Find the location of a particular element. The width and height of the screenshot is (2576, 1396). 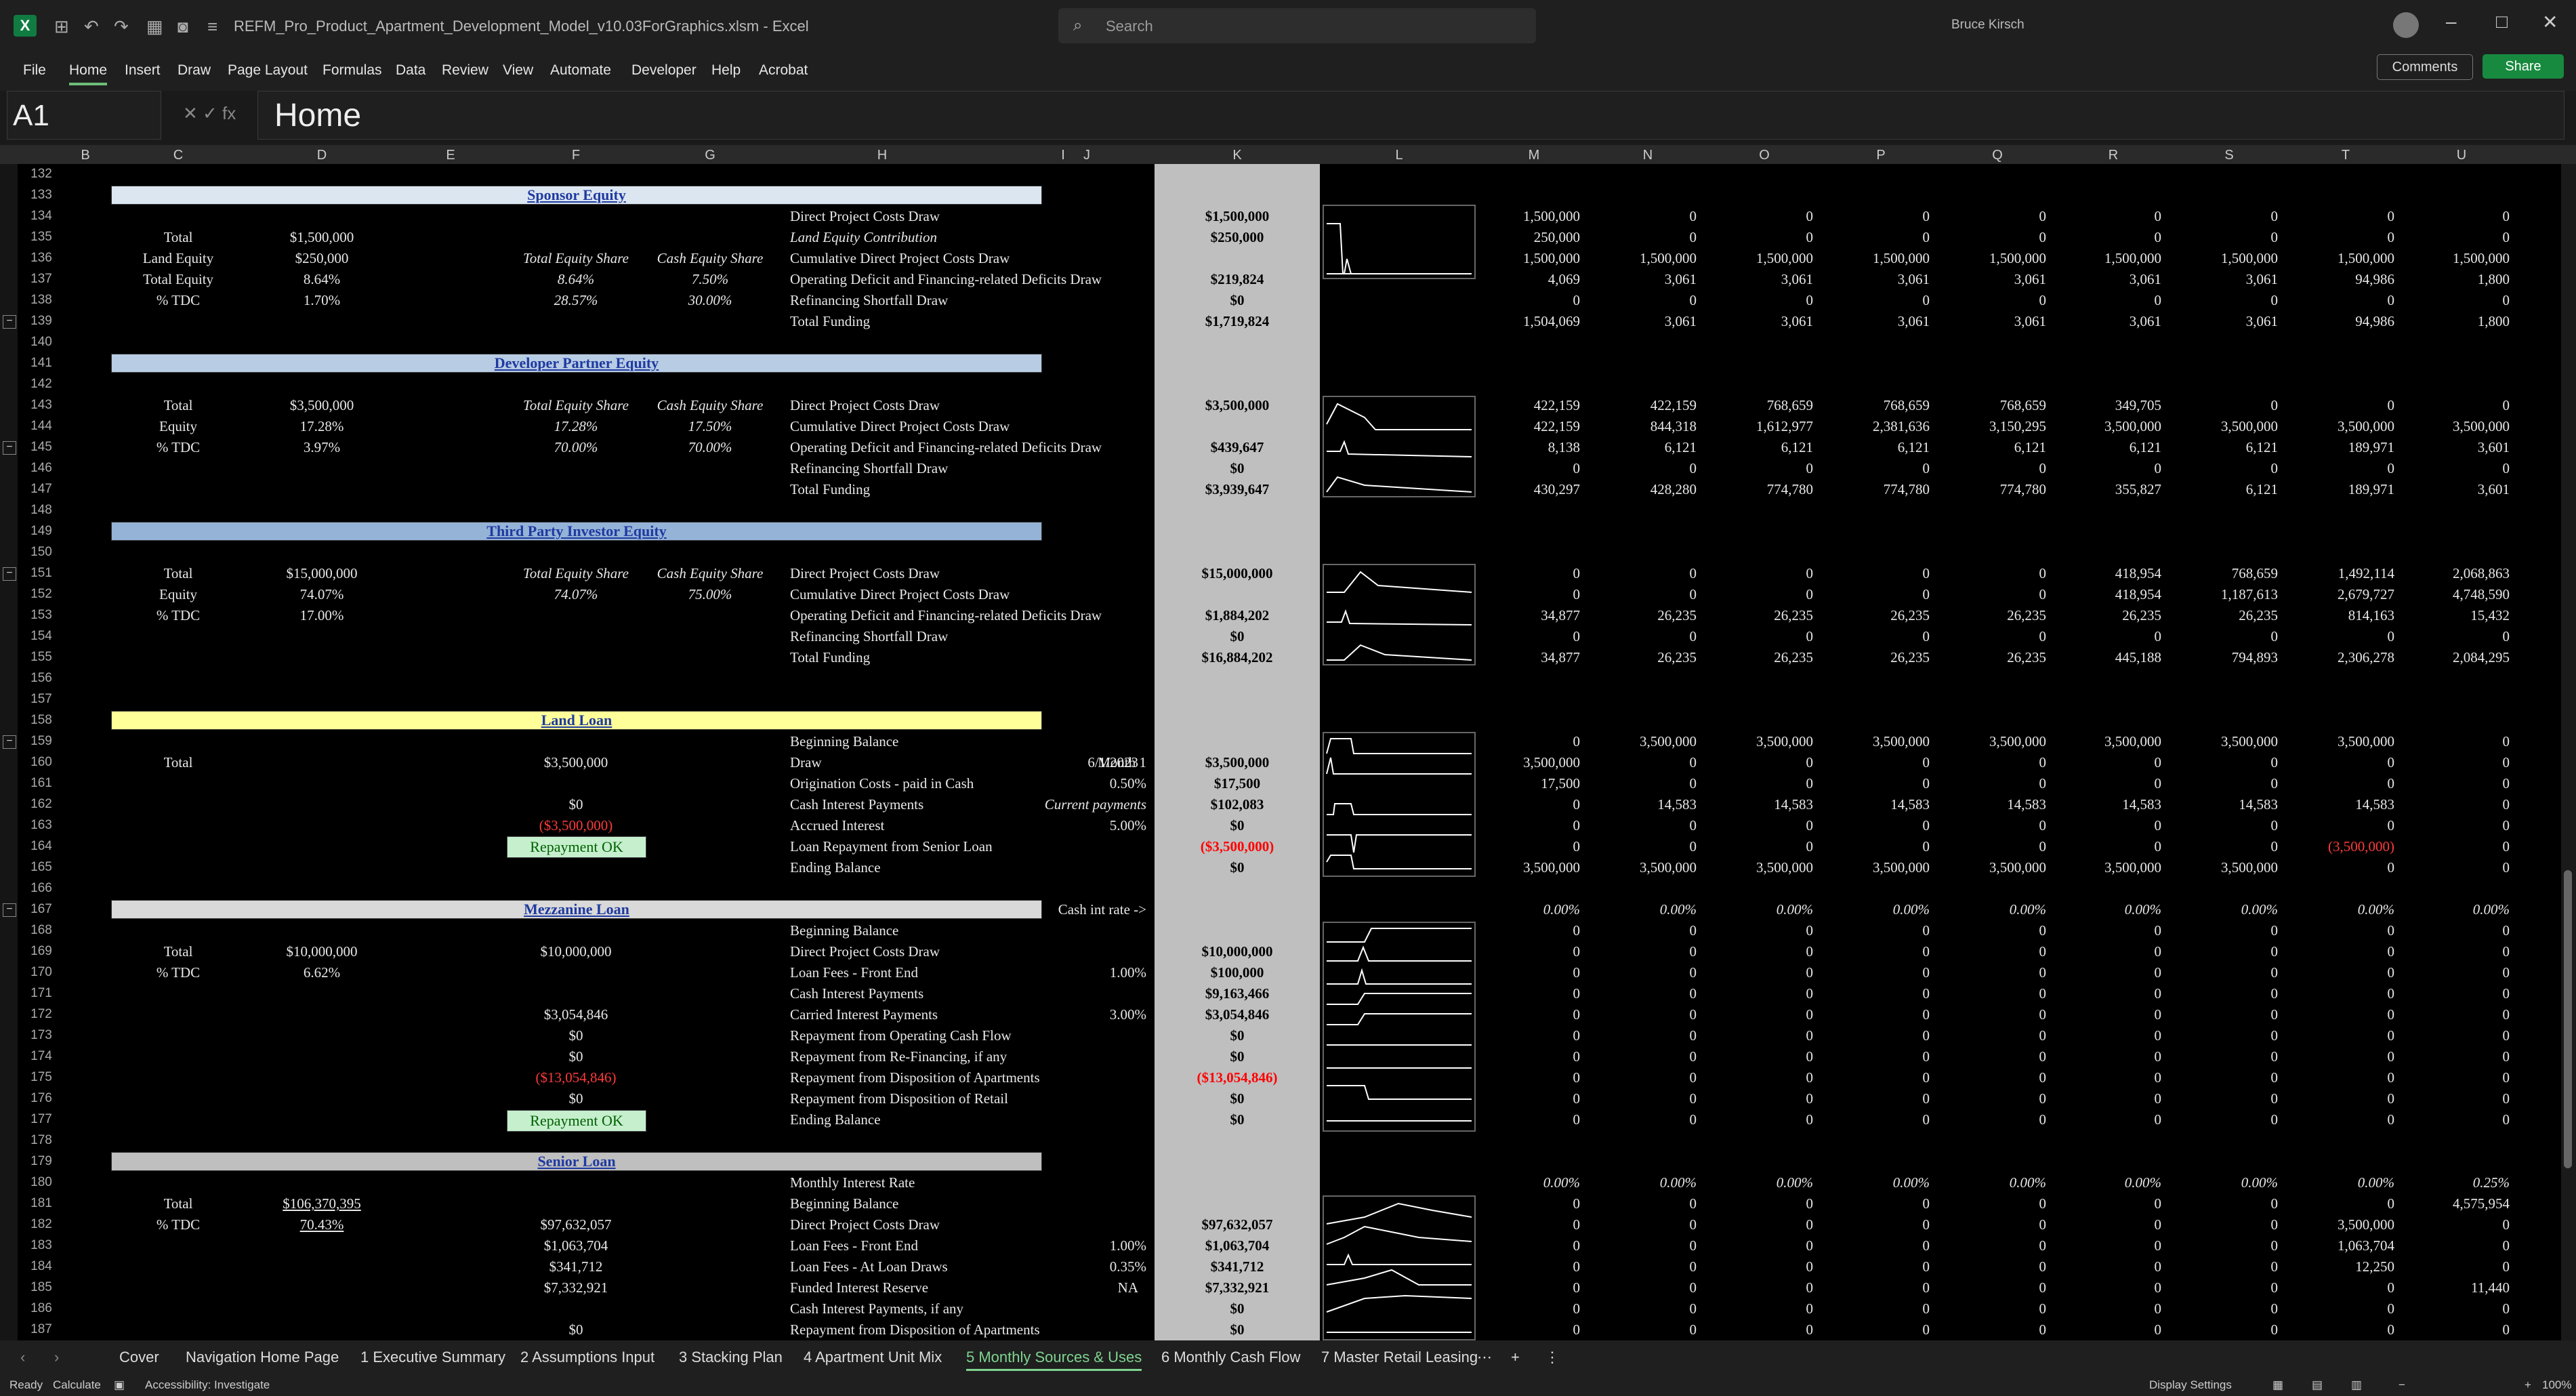

cell-m152: 0 is located at coordinates (1529, 594).